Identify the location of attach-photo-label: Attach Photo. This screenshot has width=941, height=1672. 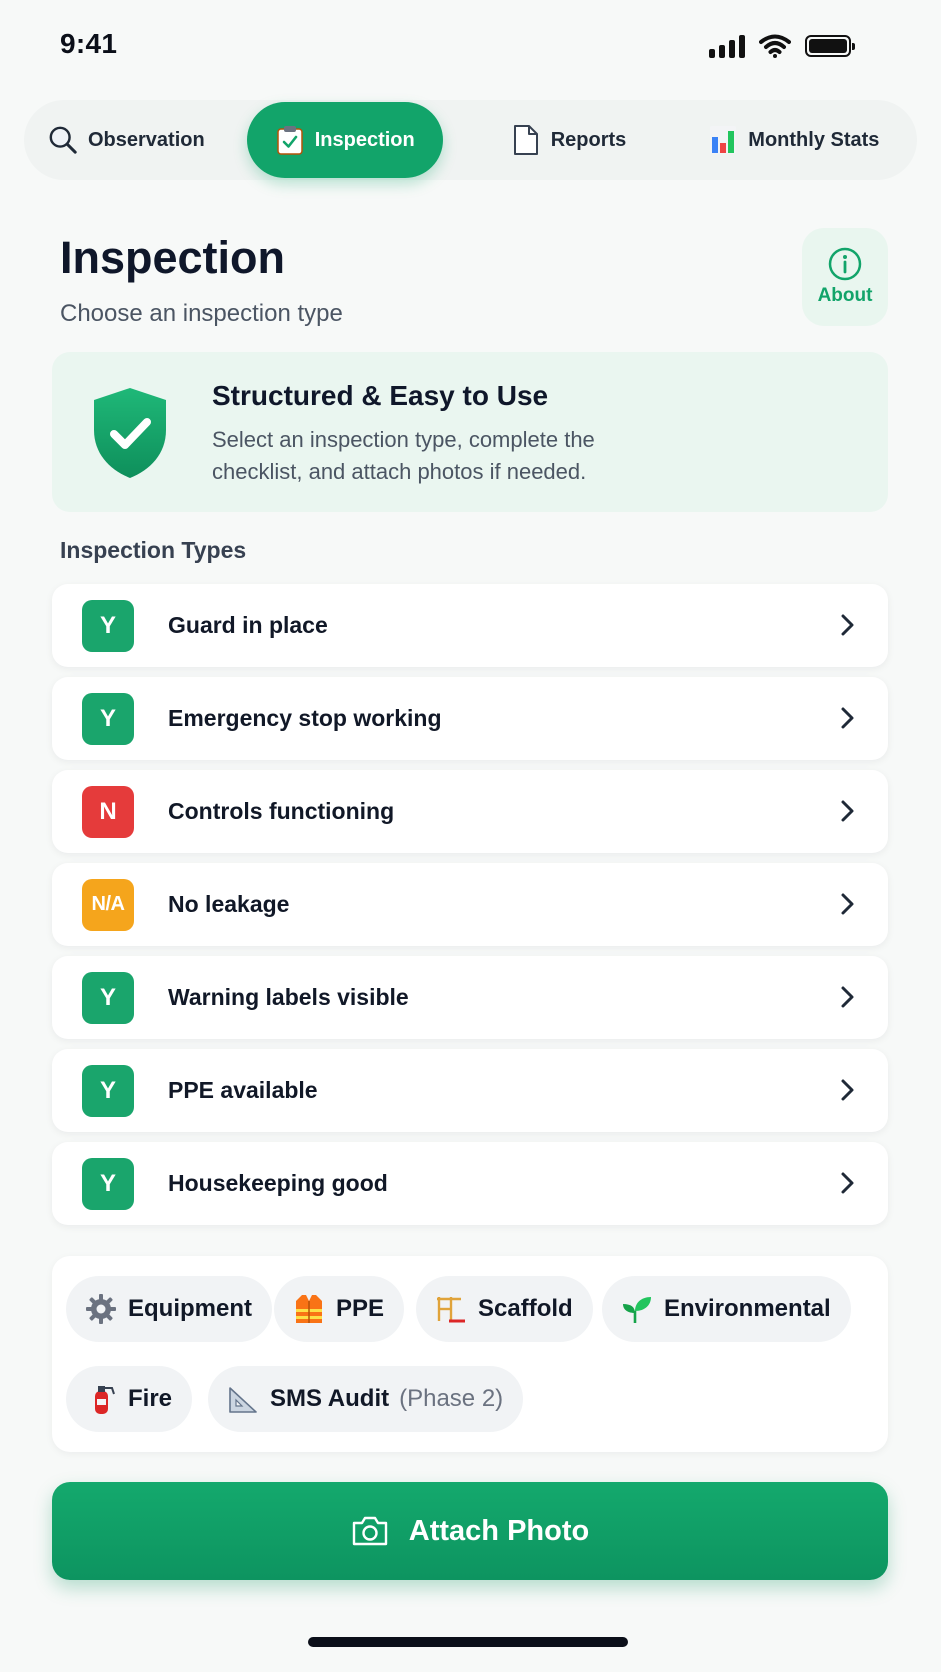
(499, 1530).